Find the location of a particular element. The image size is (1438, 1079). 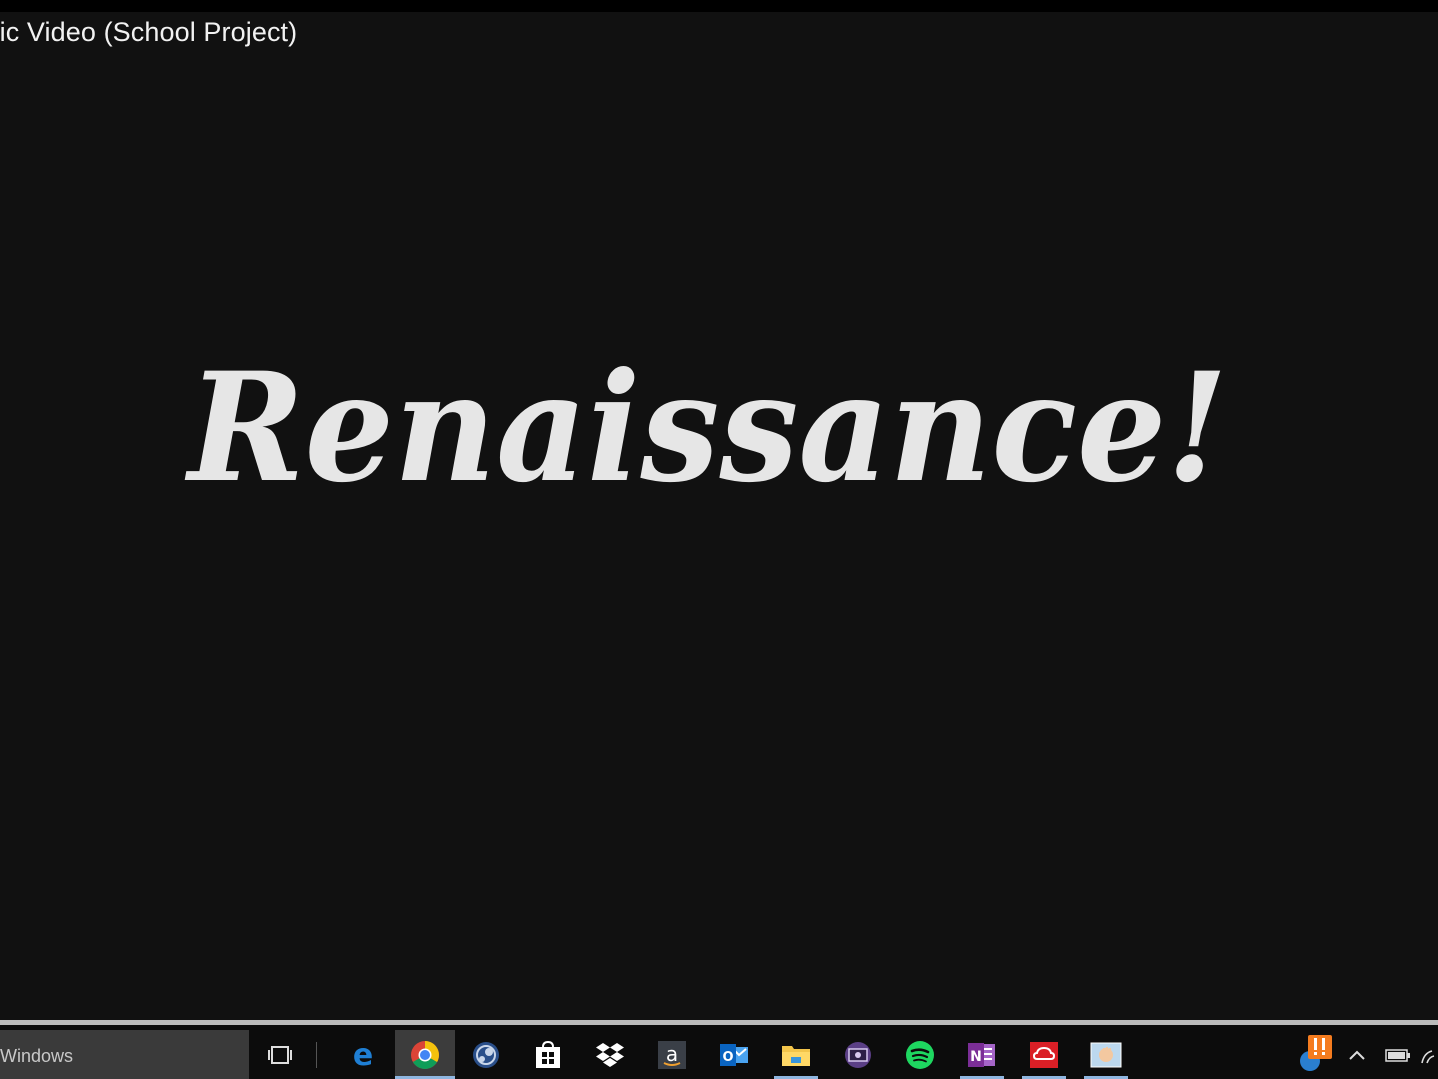

task-view-icon is located at coordinates (280, 1054).